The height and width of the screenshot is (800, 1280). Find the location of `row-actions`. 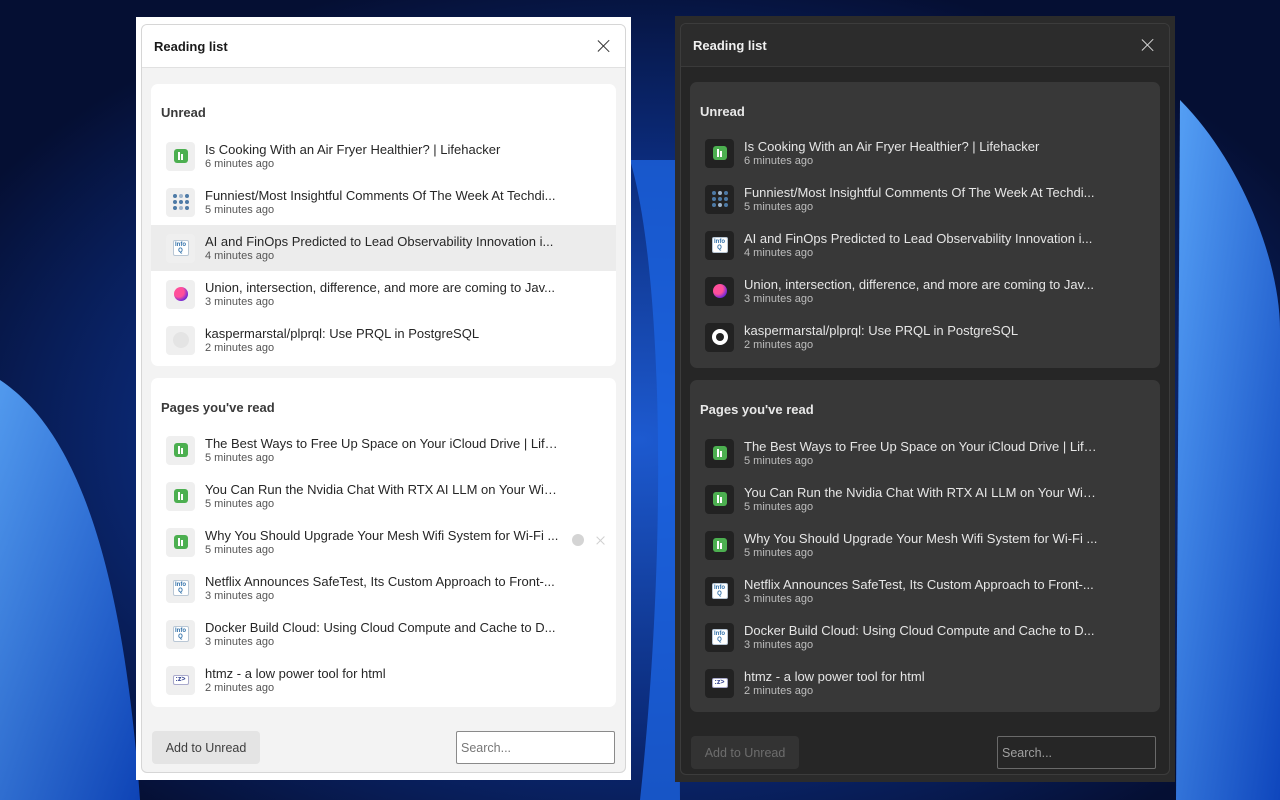

row-actions is located at coordinates (589, 540).